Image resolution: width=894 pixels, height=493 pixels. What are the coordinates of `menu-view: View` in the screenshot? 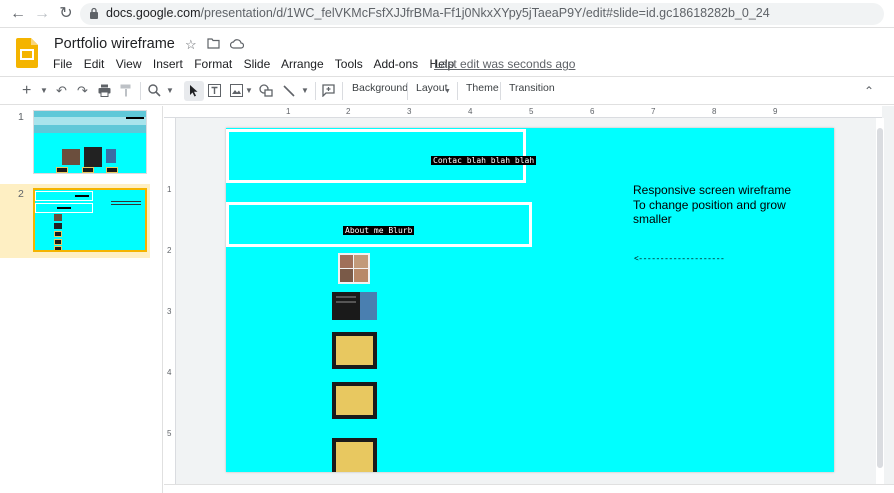 It's located at (129, 64).